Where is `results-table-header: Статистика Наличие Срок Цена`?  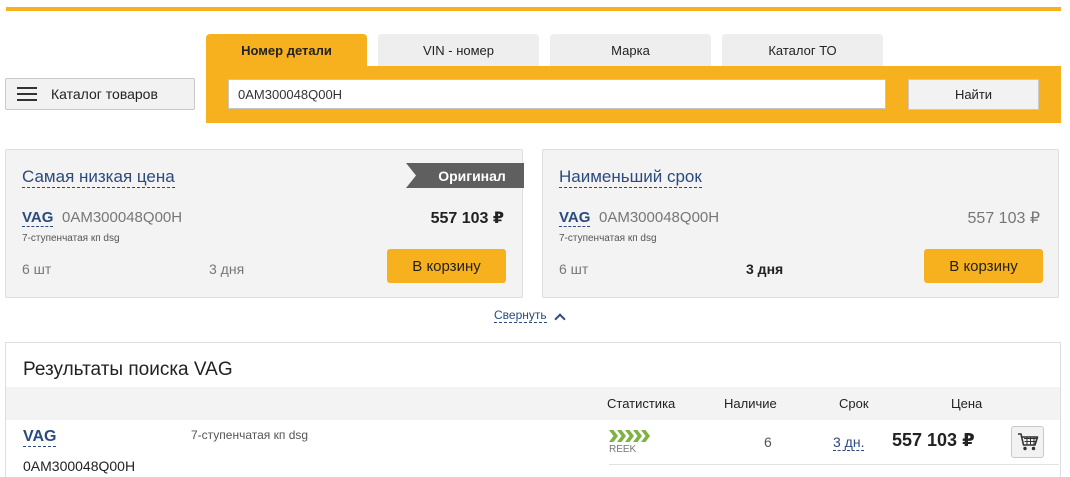 results-table-header: Статистика Наличие Срок Цена is located at coordinates (533, 403).